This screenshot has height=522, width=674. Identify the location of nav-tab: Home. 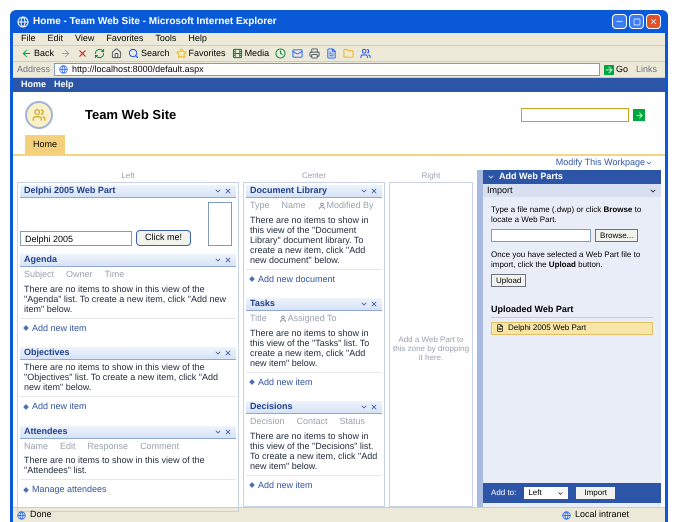
(45, 144).